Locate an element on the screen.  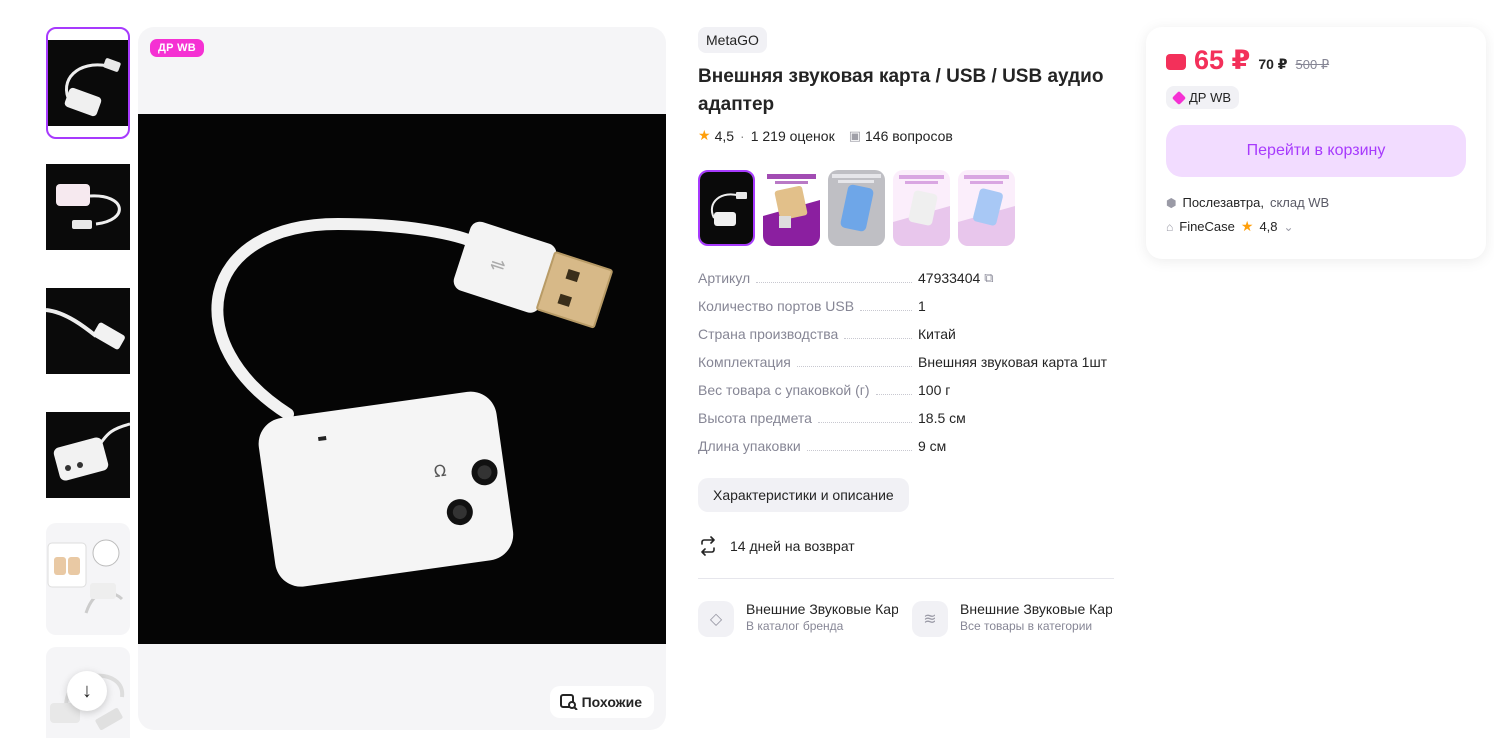
usb-adapter-illustration: ⇌ Ω is located at coordinates (412, 402).